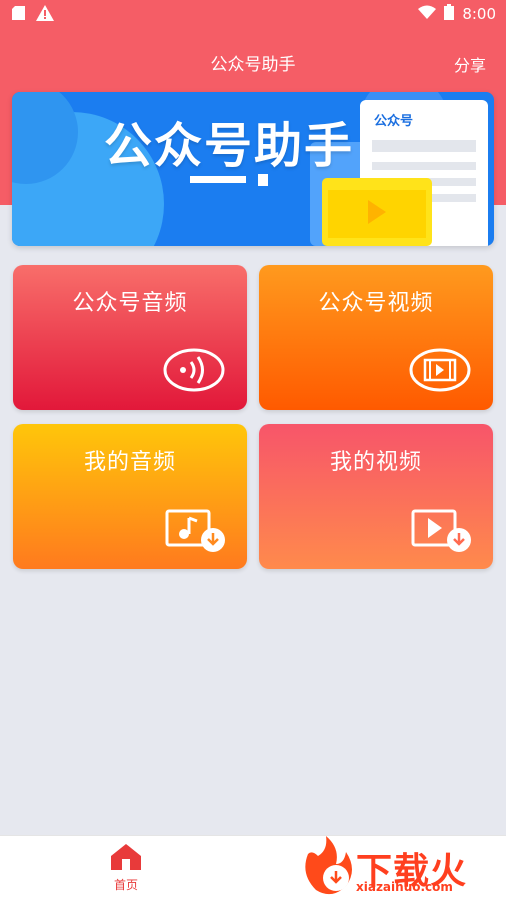 The width and height of the screenshot is (506, 900). I want to click on tab-home: 首页, so click(126, 868).